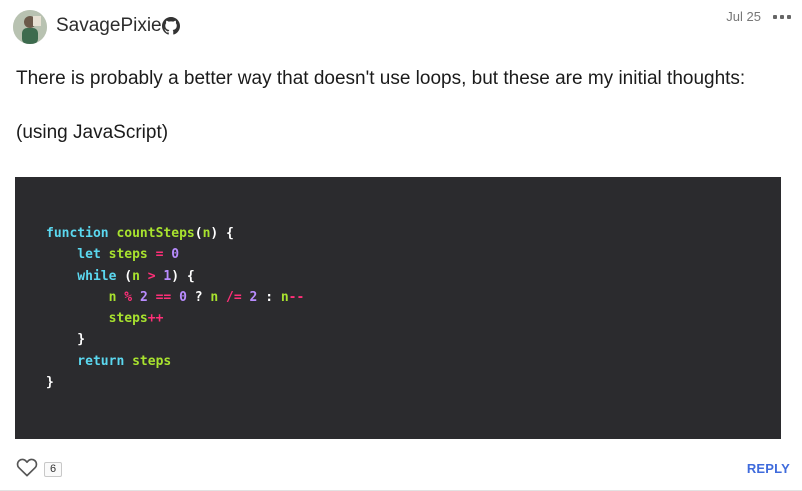  What do you see at coordinates (202, 297) in the screenshot?
I see `code-token: ?` at bounding box center [202, 297].